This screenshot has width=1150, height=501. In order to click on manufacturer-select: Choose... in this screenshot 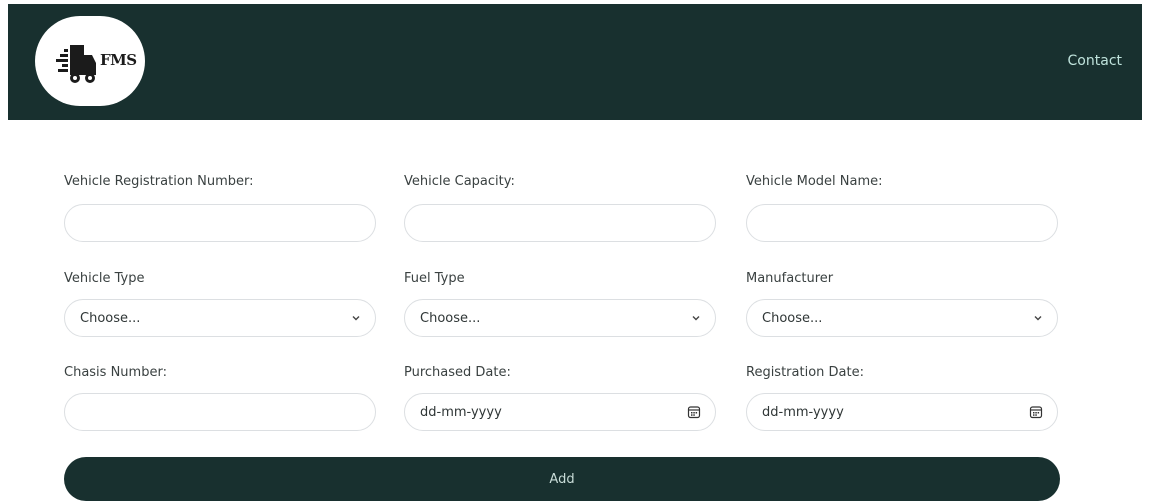, I will do `click(902, 318)`.